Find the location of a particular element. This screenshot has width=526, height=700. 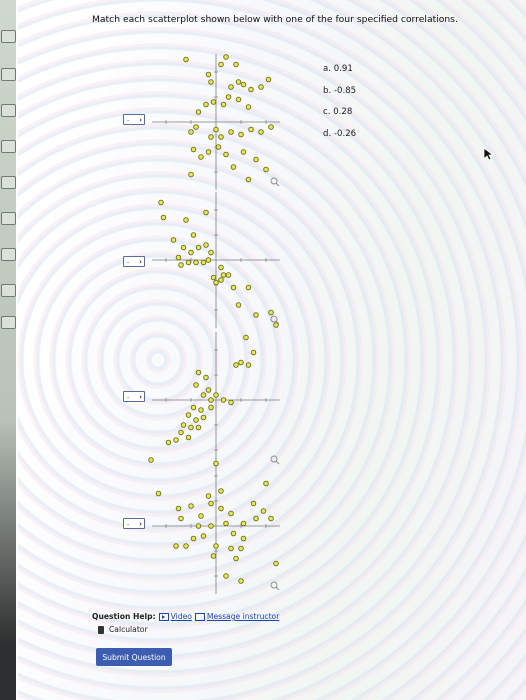

video-icon is located at coordinates (163, 616).